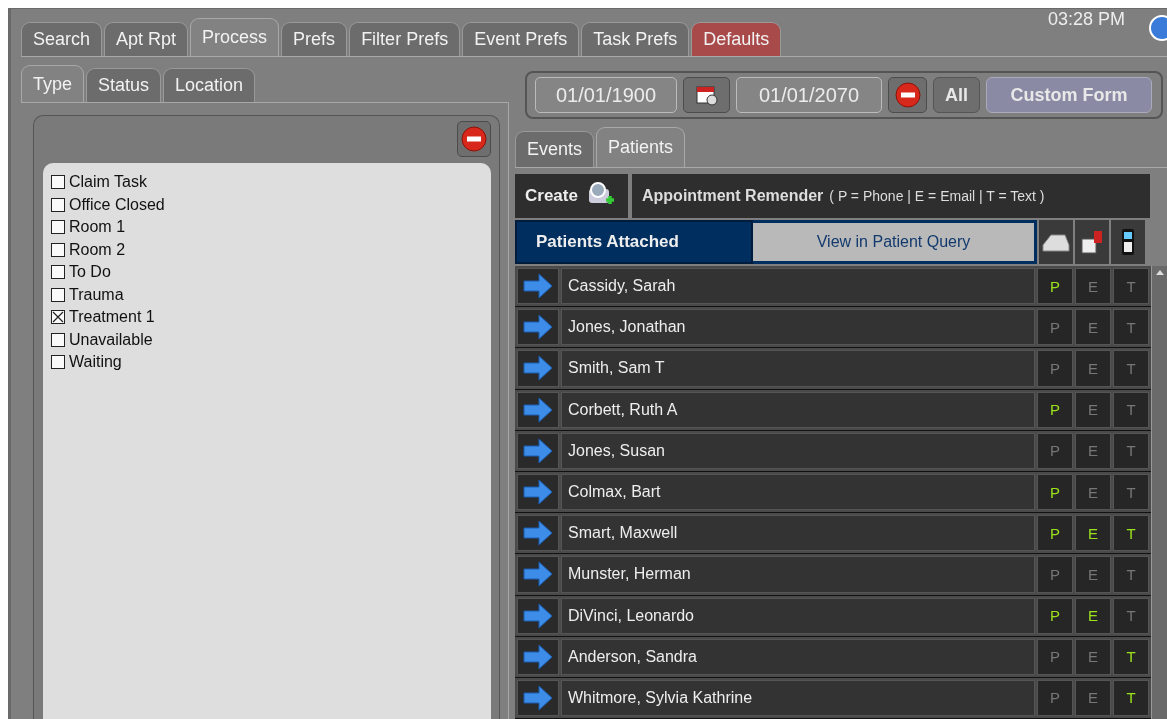 The image size is (1167, 719). What do you see at coordinates (798, 409) in the screenshot?
I see `patient-name: Corbett, Ruth A` at bounding box center [798, 409].